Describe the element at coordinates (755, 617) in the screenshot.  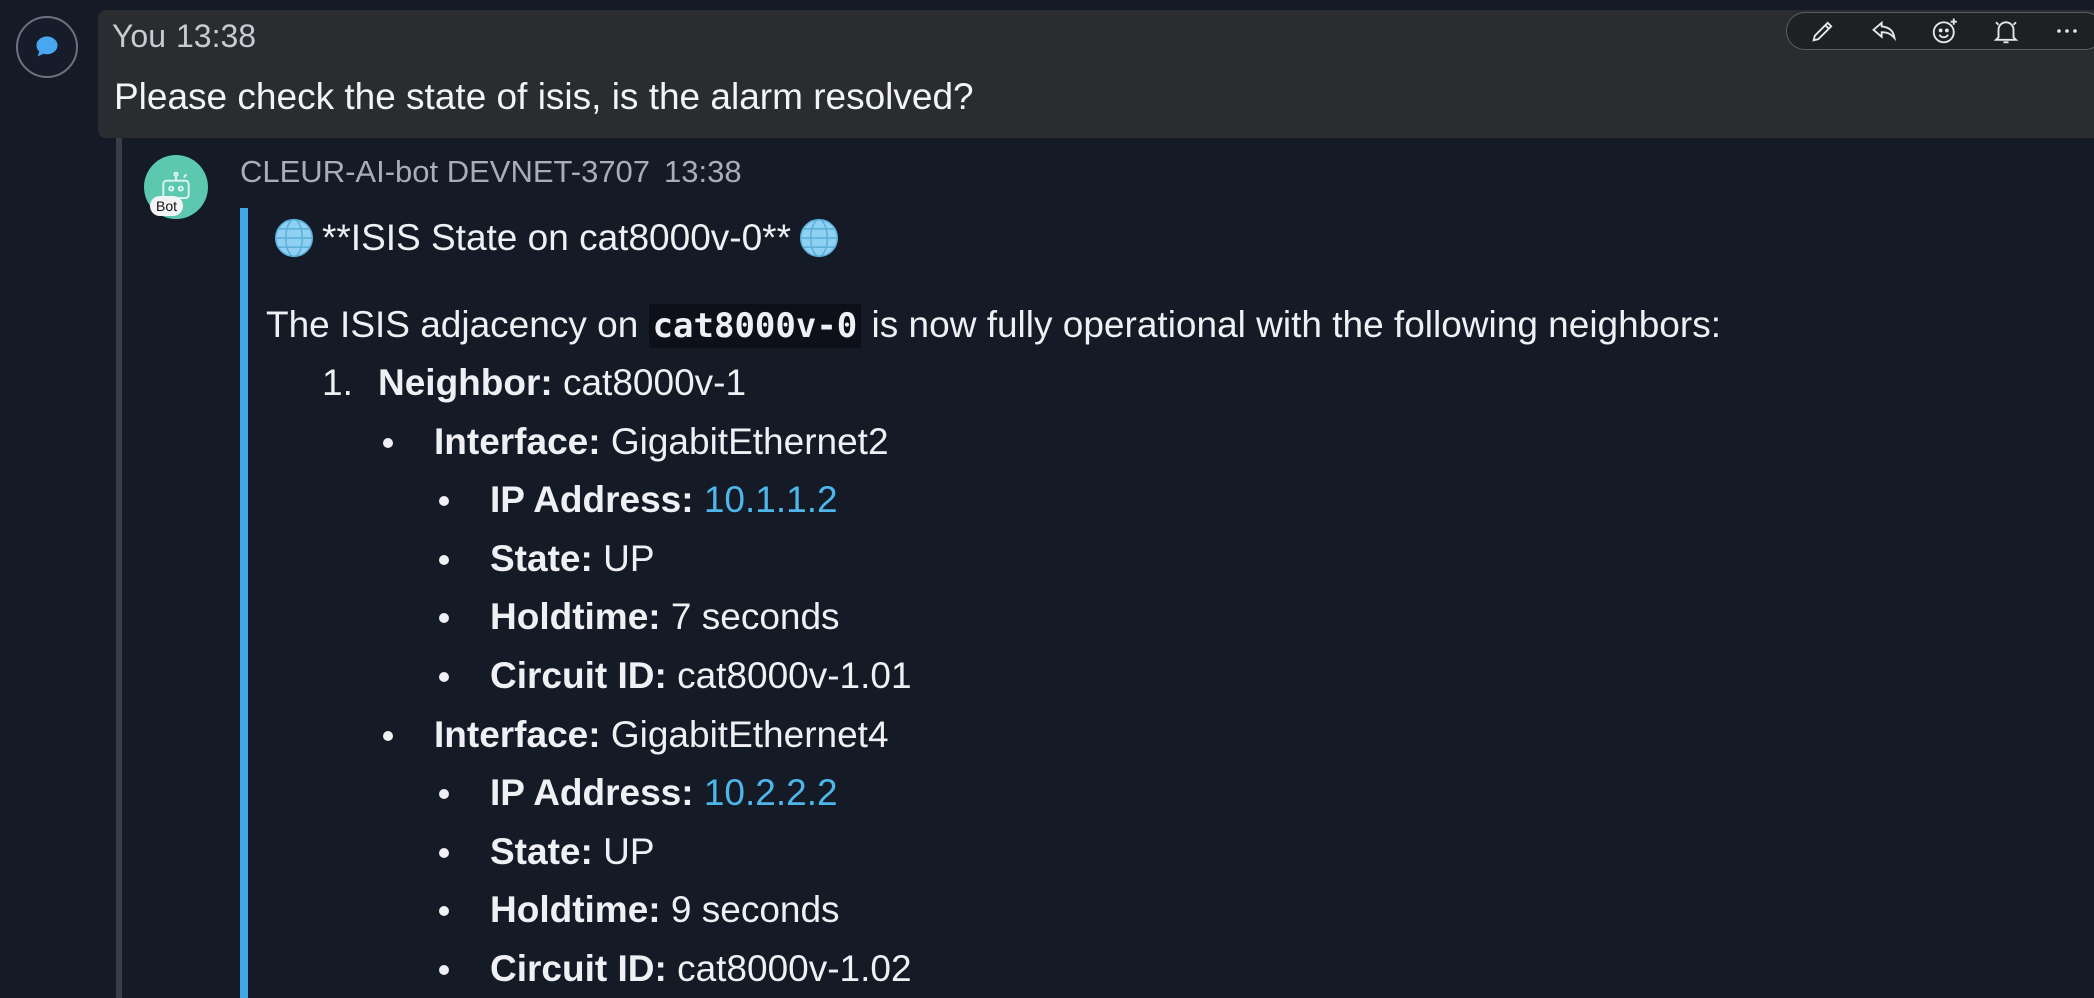
I see `holdtime-value: 7 seconds` at that location.